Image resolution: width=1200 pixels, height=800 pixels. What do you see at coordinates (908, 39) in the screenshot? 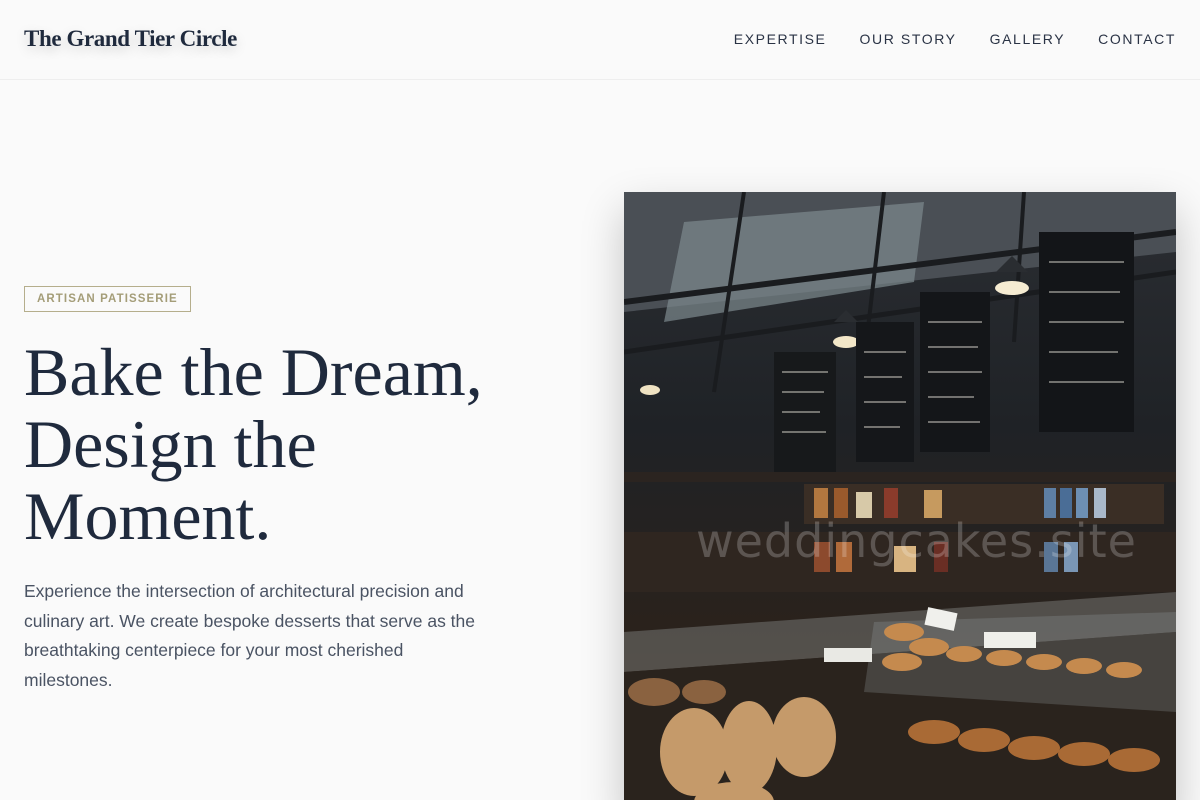
I see `nav-link-our-story: OUR STORY` at bounding box center [908, 39].